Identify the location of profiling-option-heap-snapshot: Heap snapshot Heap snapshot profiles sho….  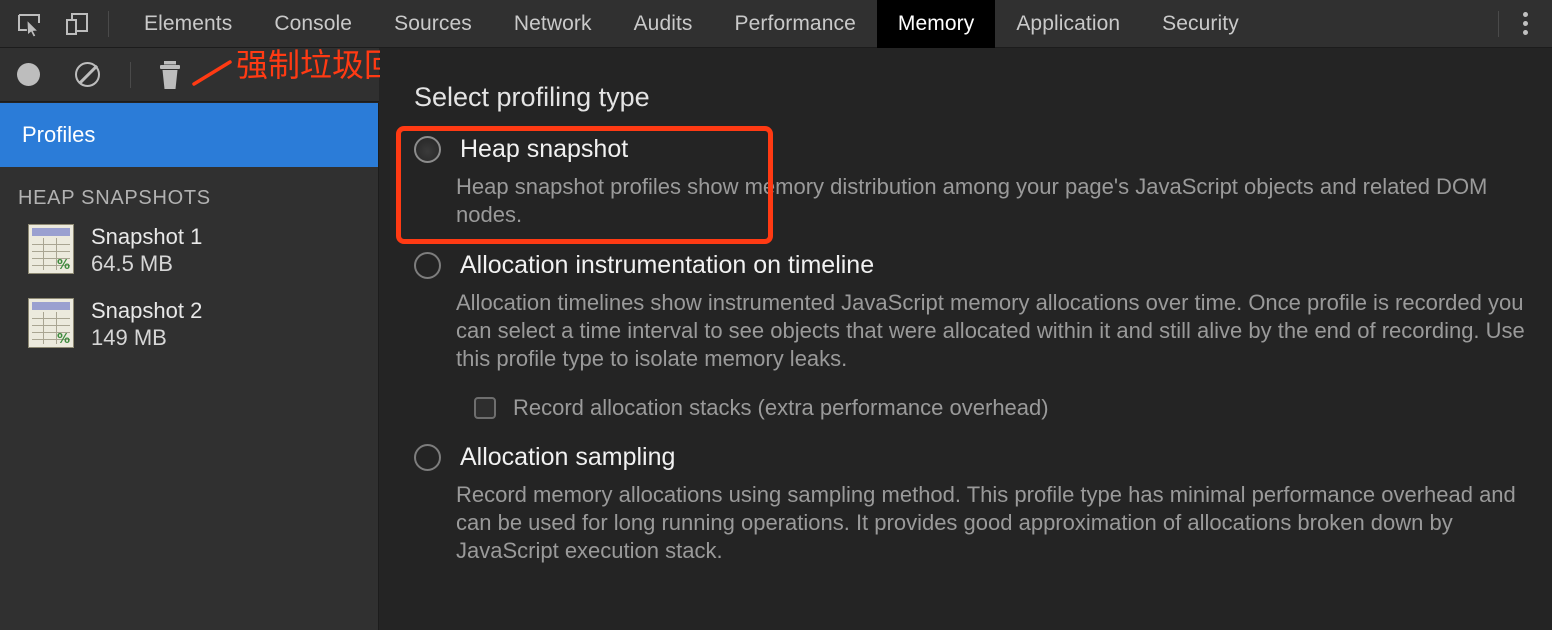
(966, 182).